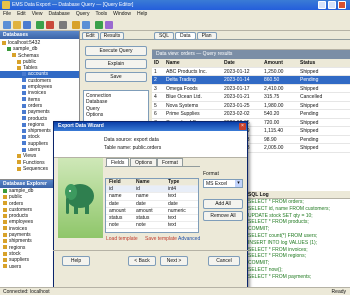  What do you see at coordinates (7, 25) in the screenshot?
I see `new-icon` at bounding box center [7, 25].